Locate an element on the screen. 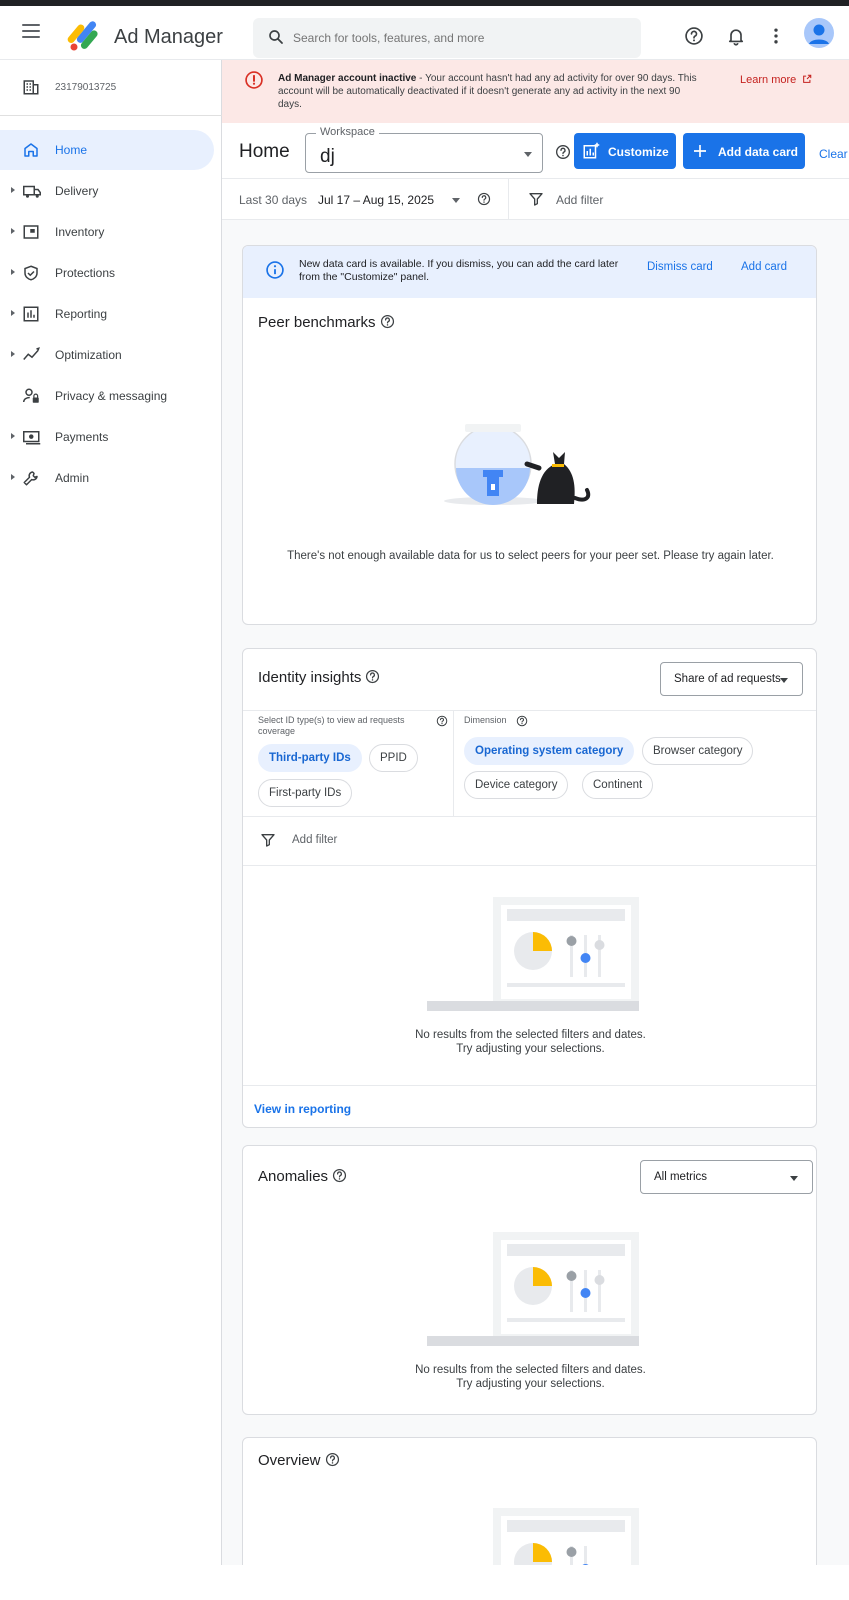 This screenshot has width=849, height=1600. sidebar-item-label: Delivery is located at coordinates (77, 191).